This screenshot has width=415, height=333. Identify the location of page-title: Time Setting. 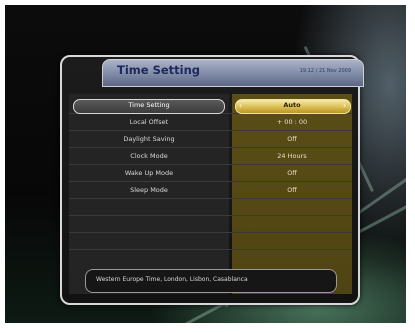
(159, 70).